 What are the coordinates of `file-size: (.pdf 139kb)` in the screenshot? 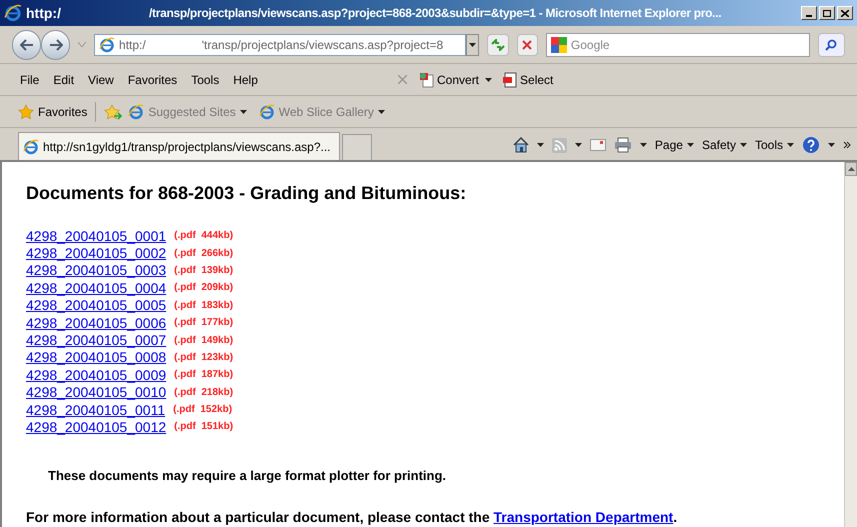 It's located at (204, 271).